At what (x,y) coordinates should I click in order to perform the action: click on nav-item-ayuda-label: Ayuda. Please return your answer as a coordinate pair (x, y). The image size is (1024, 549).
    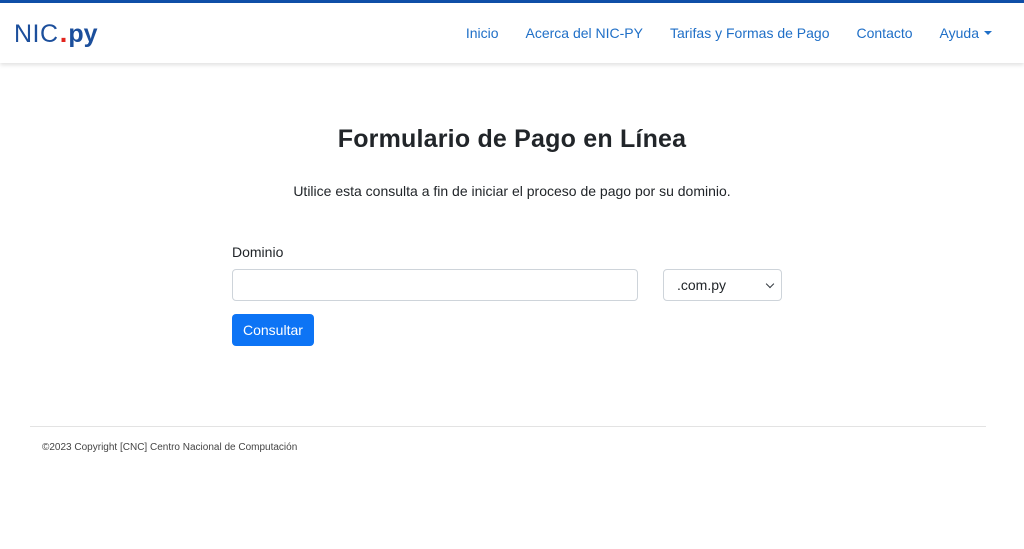
    Looking at the image, I should click on (959, 33).